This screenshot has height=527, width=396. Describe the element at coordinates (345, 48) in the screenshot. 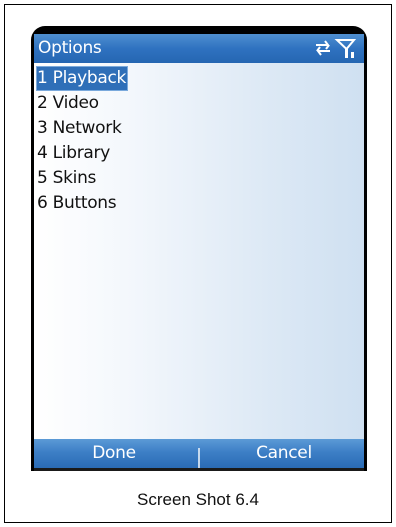

I see `signal-icon` at that location.